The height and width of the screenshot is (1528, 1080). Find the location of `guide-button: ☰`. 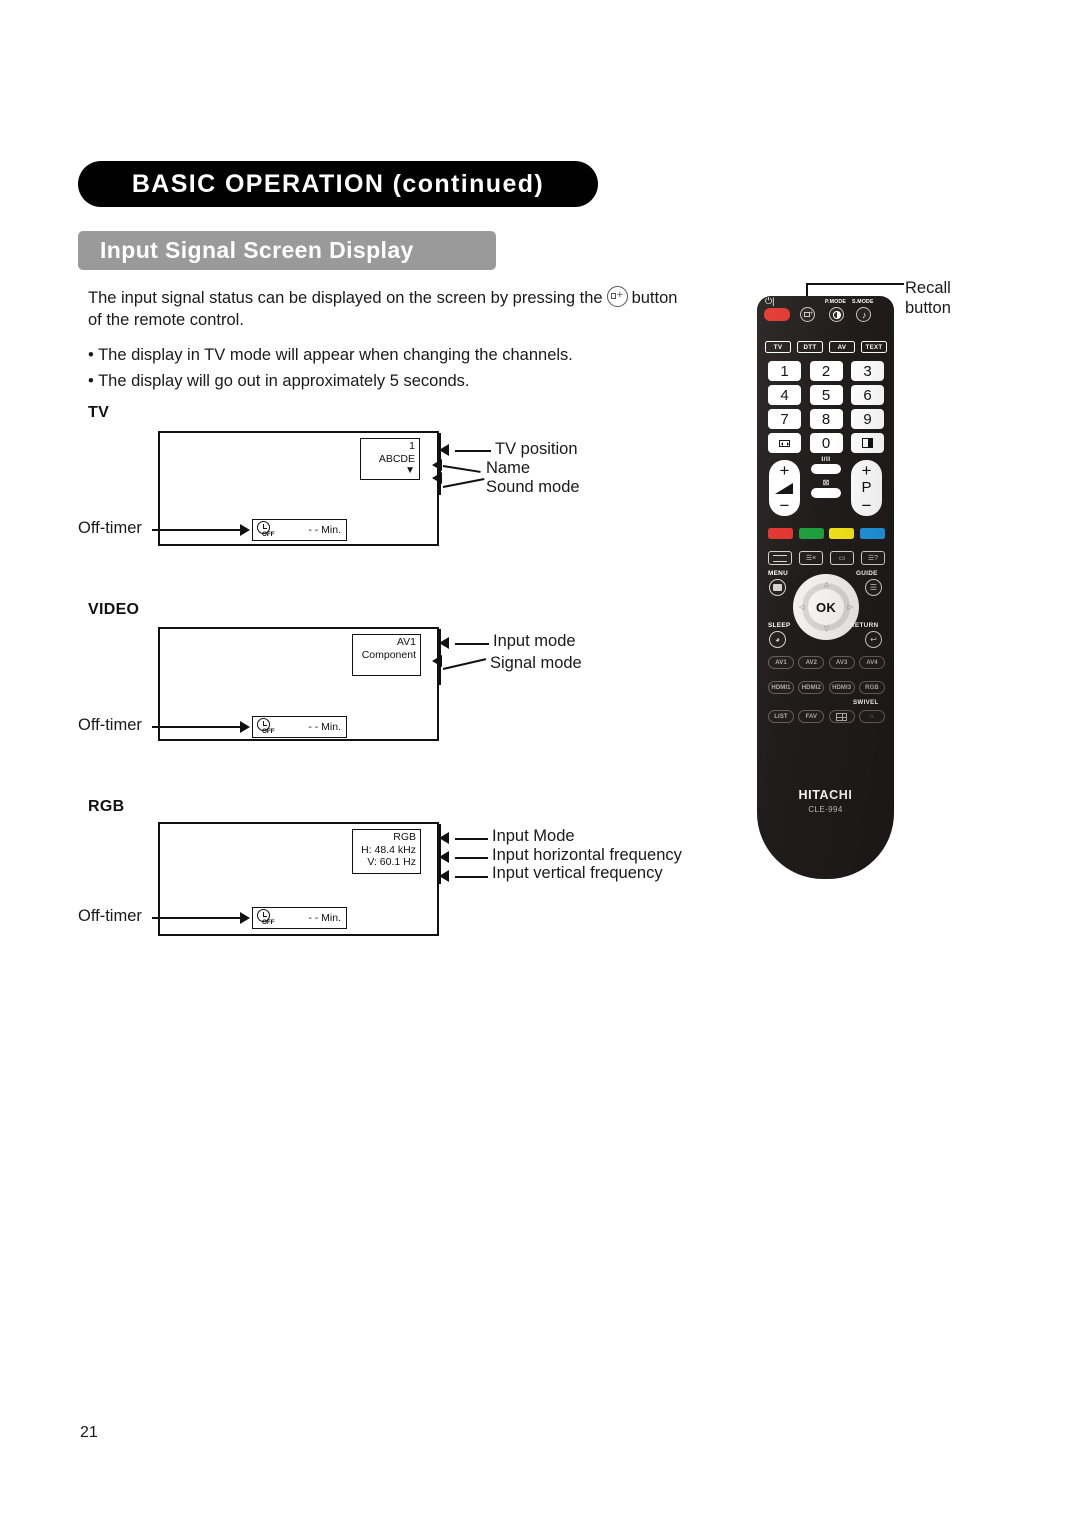

guide-button: ☰ is located at coordinates (873, 587).